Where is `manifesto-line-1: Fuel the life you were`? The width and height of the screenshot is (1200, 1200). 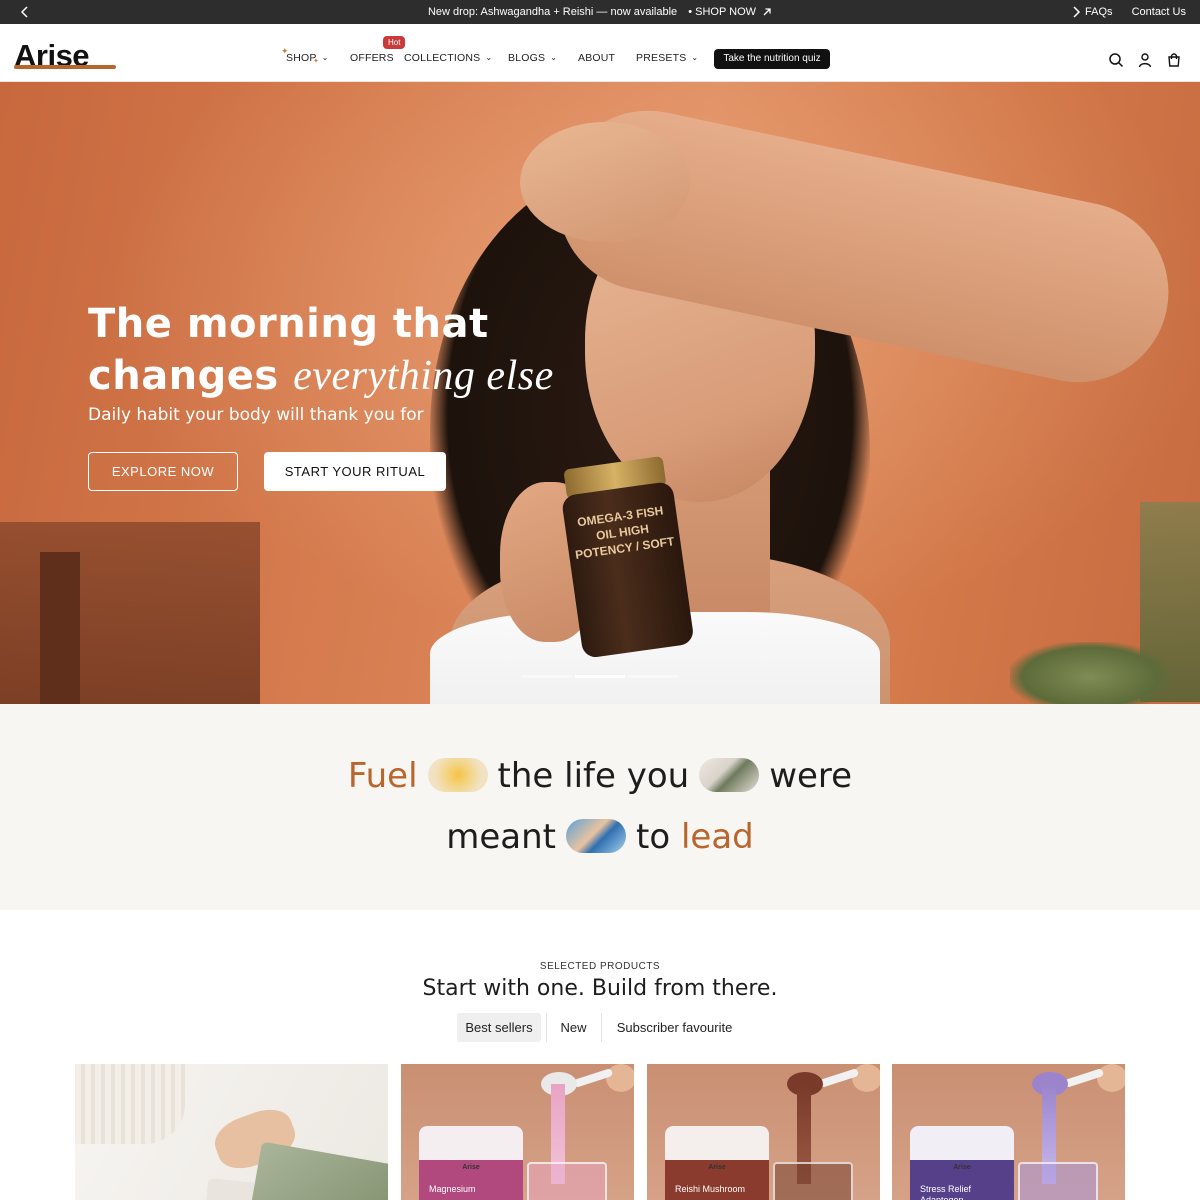 manifesto-line-1: Fuel the life you were is located at coordinates (600, 776).